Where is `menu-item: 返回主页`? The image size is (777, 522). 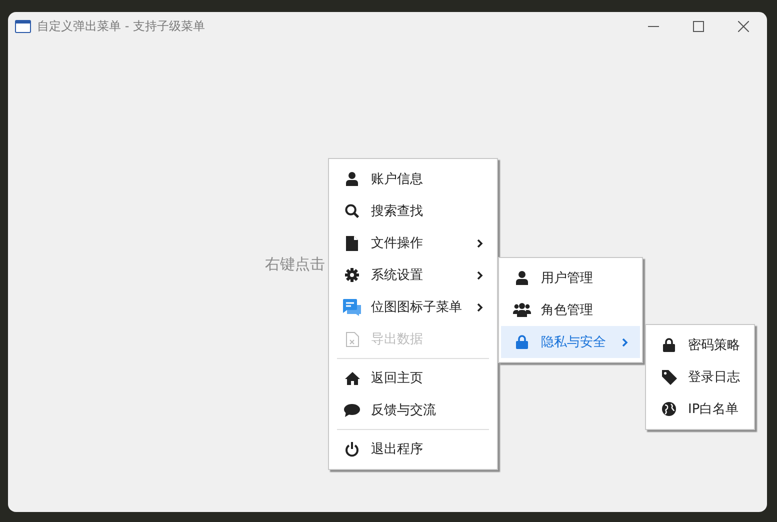
menu-item: 返回主页 is located at coordinates (413, 378).